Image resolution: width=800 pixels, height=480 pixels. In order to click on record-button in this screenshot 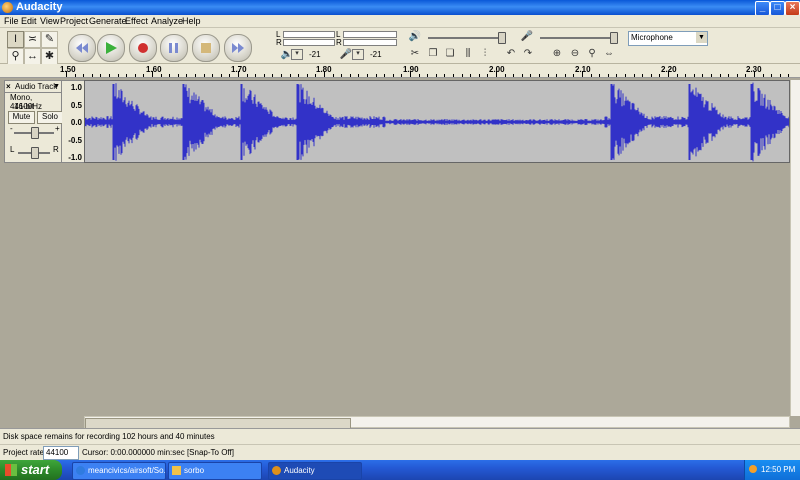, I will do `click(143, 48)`.